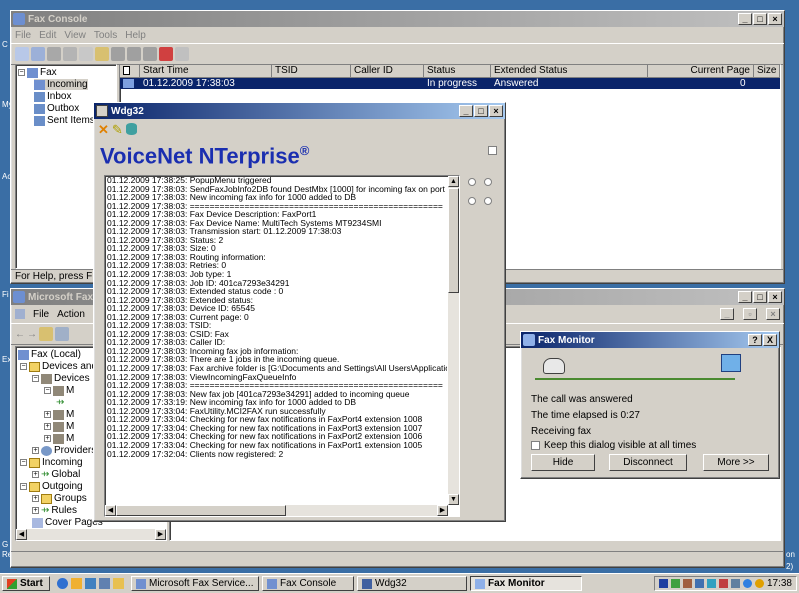  I want to click on fax-monitor-titlebar: Fax Monitor ? X, so click(650, 340).